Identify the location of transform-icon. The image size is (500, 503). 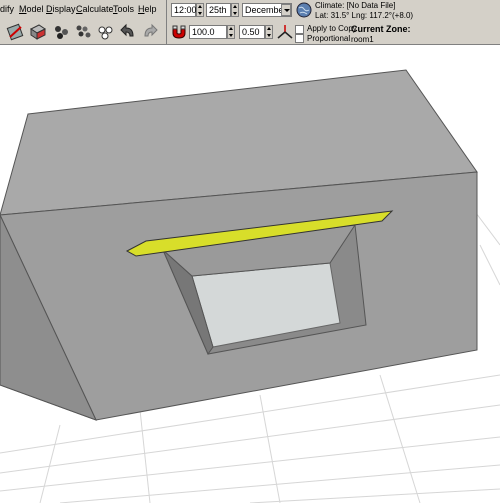
(62, 32).